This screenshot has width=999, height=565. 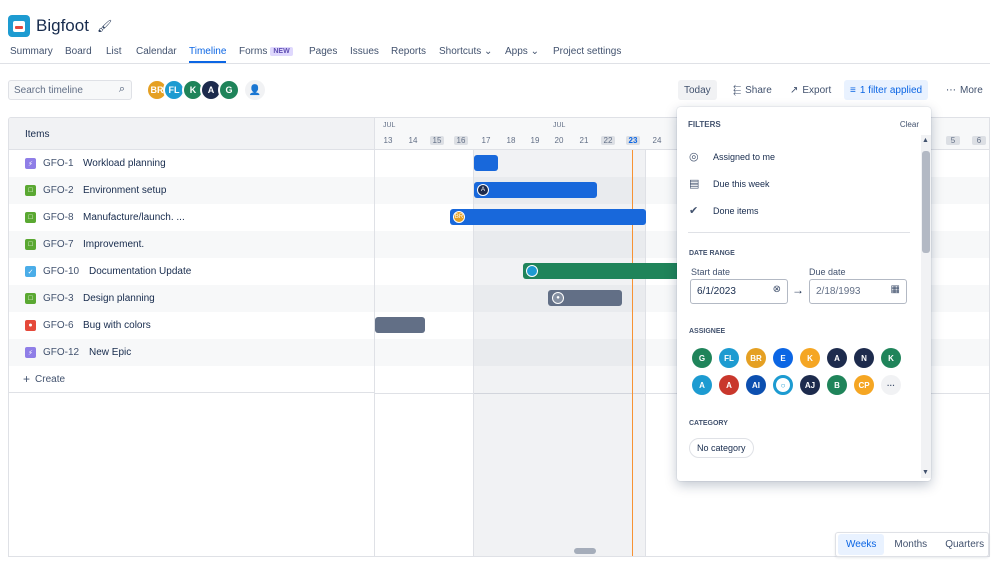 I want to click on issue-summary: Bug with colors, so click(x=117, y=325).